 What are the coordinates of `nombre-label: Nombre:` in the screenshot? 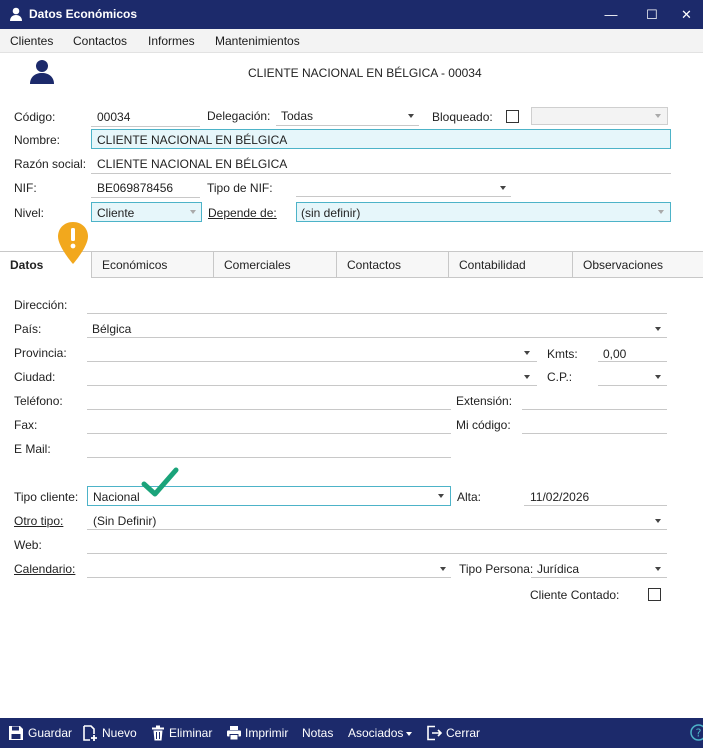 It's located at (37, 140).